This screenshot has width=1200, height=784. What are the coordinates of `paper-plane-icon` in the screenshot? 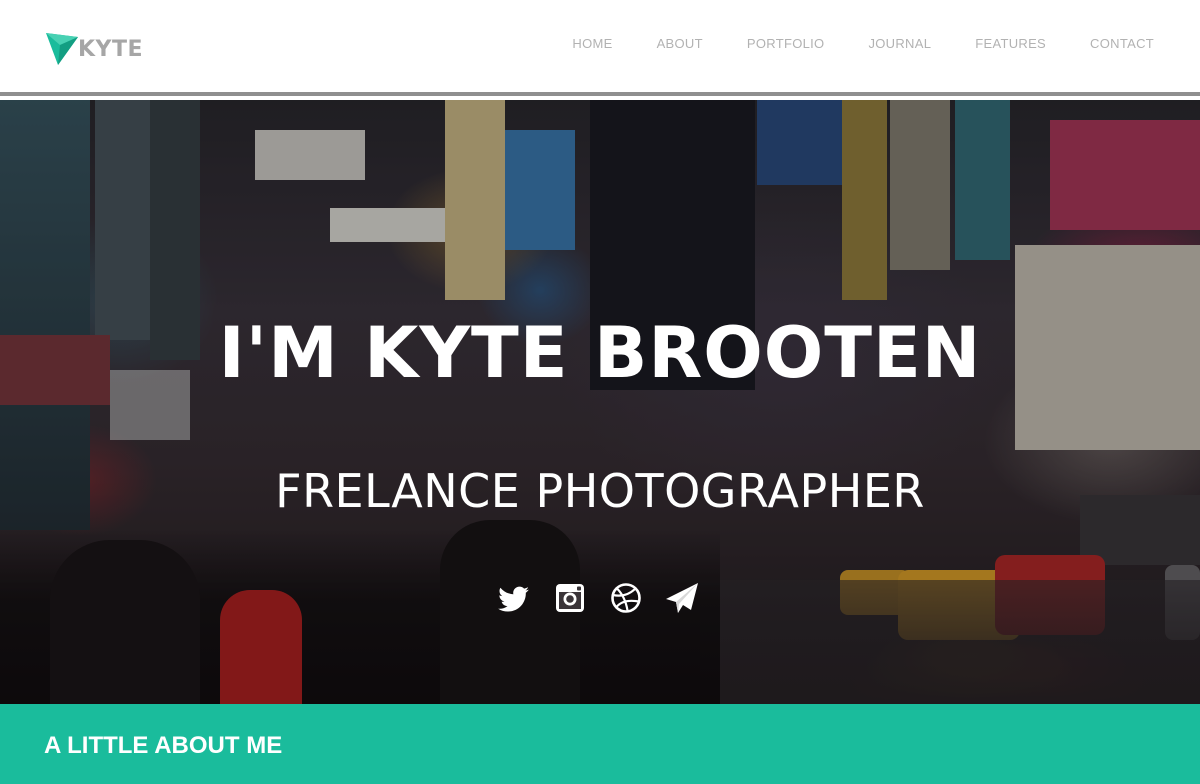 It's located at (682, 598).